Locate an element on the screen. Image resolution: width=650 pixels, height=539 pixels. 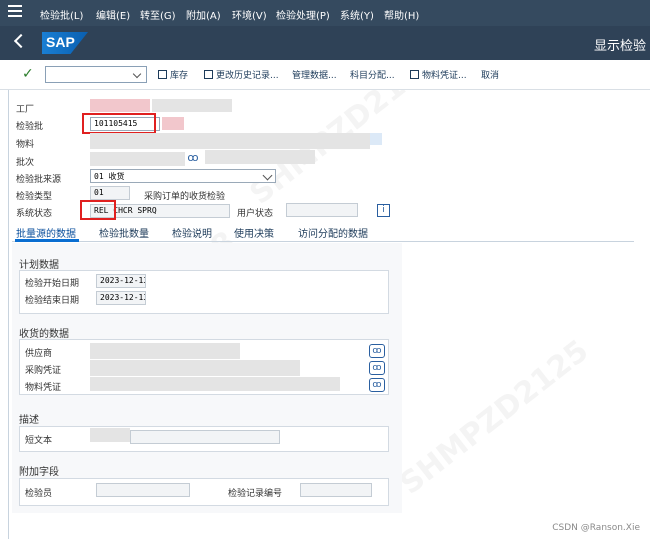
page-title: 显示检验 is located at coordinates (619, 46).